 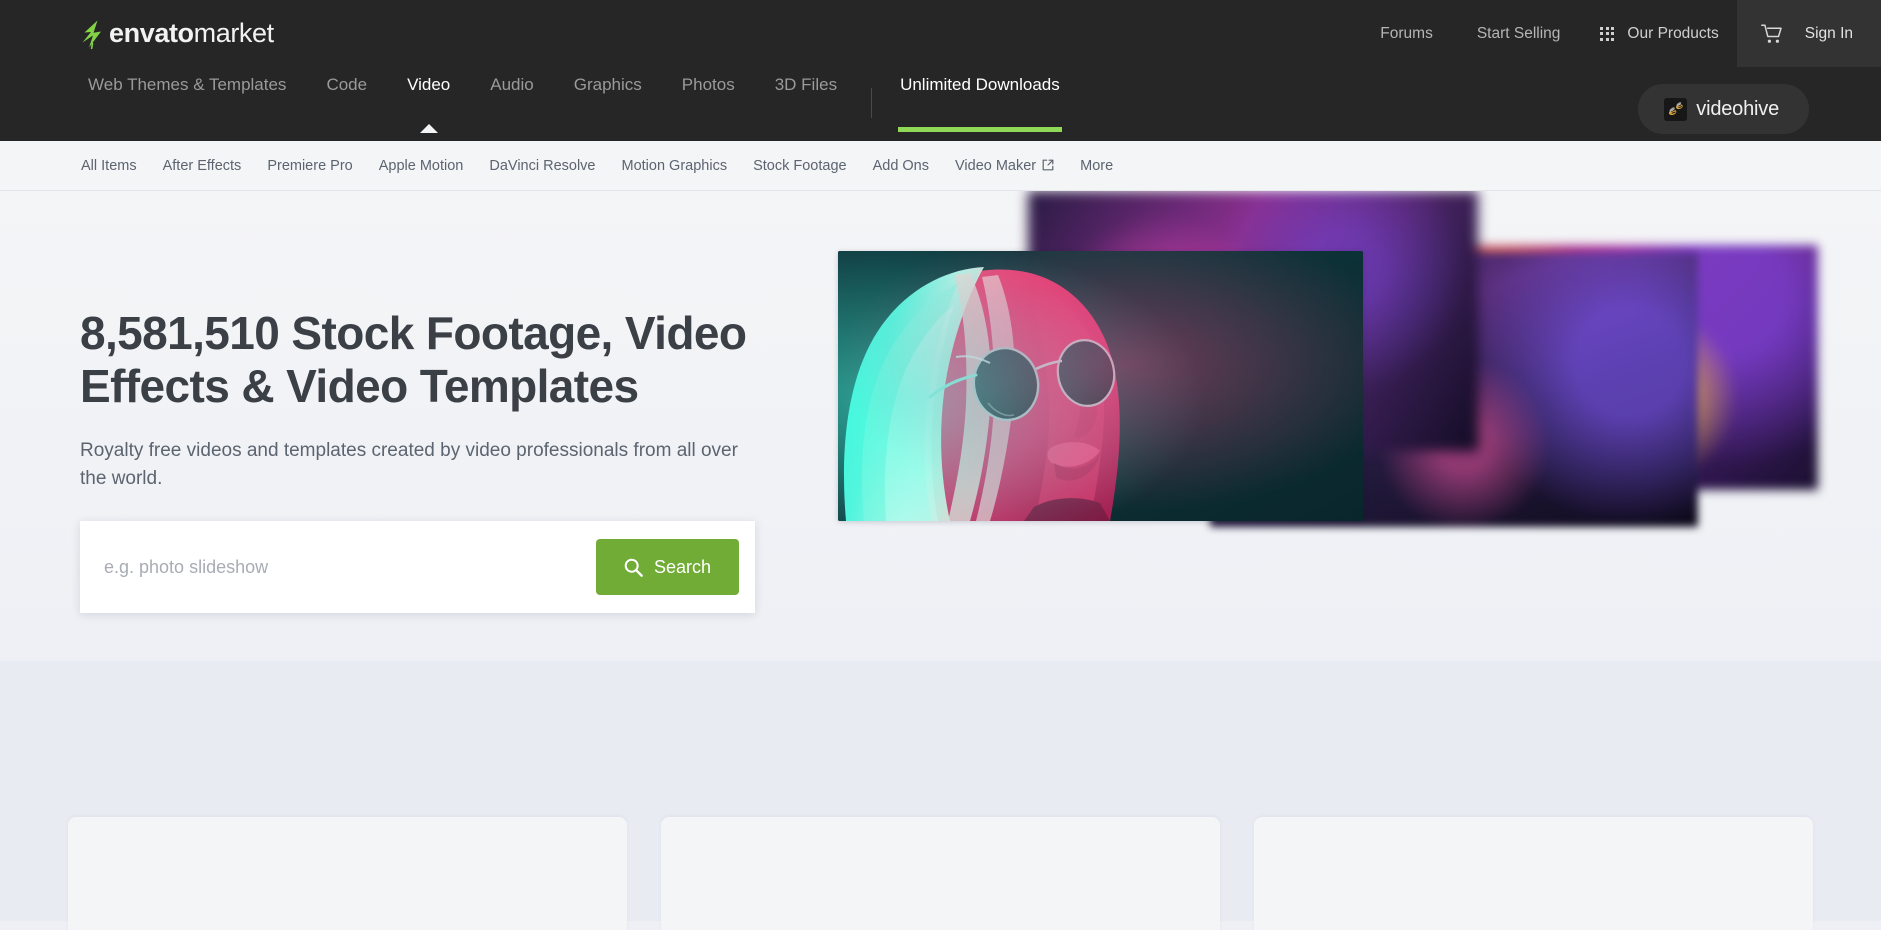 What do you see at coordinates (91, 34) in the screenshot?
I see `envato-leaf-icon` at bounding box center [91, 34].